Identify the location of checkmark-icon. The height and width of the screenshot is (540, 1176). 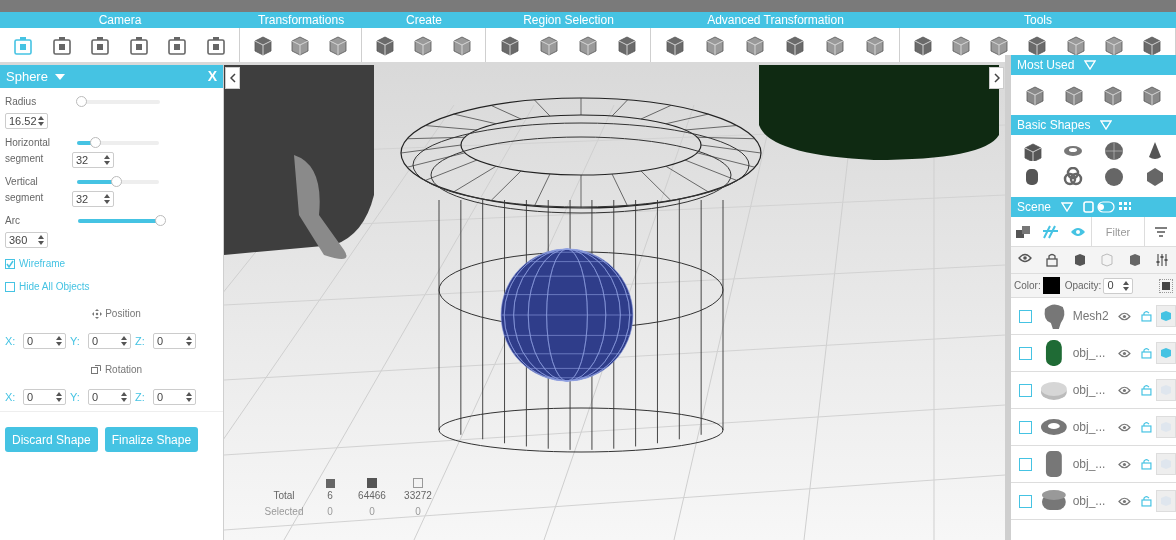
(10, 263).